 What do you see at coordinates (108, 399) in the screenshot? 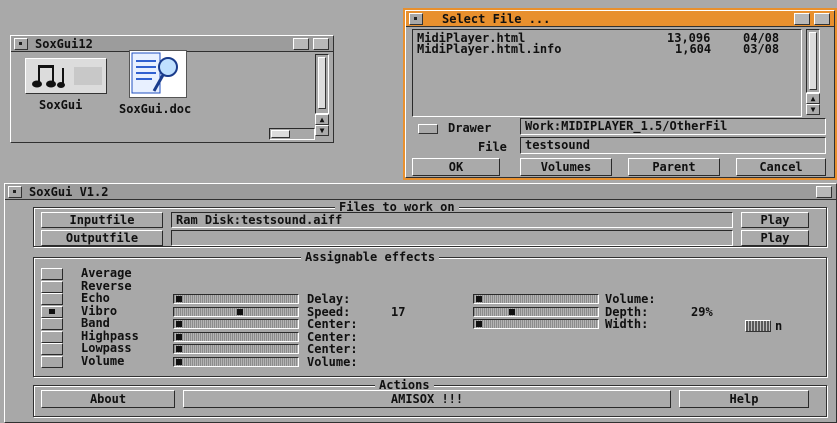
I see `about-button: About` at bounding box center [108, 399].